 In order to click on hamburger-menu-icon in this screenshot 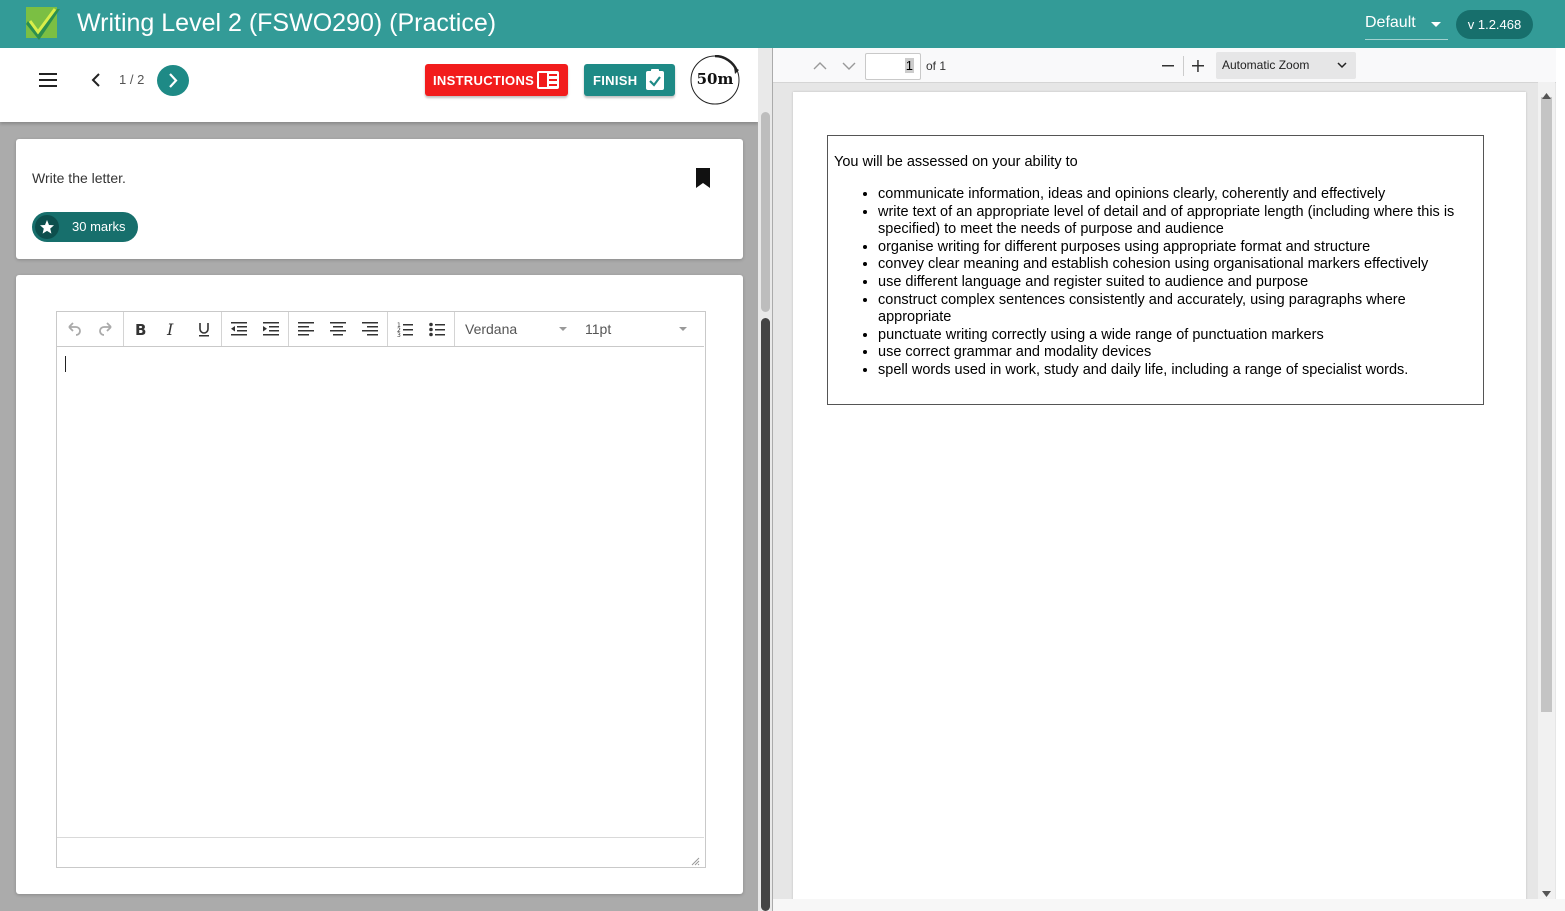, I will do `click(48, 80)`.